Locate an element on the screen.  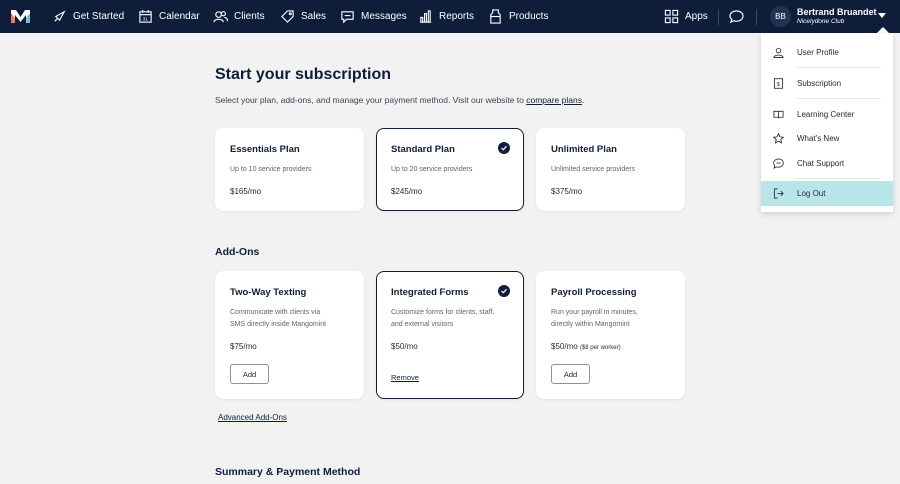
nav-clients: Clients is located at coordinates (239, 16).